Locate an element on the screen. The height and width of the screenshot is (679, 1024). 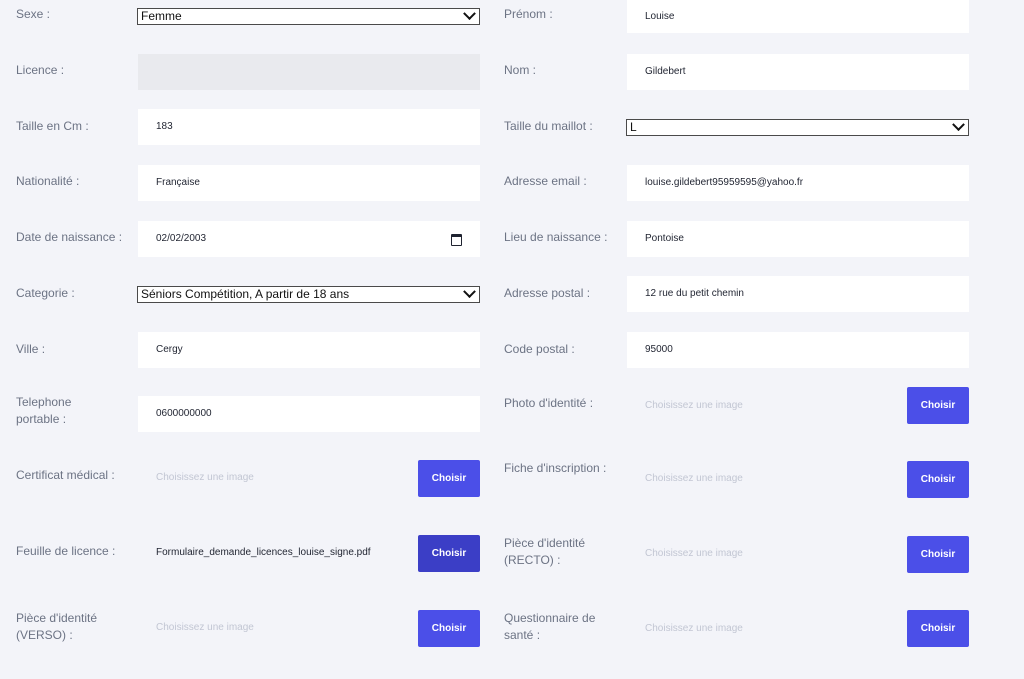
questionnaire-file-field: Choisissez une image is located at coordinates (767, 629).